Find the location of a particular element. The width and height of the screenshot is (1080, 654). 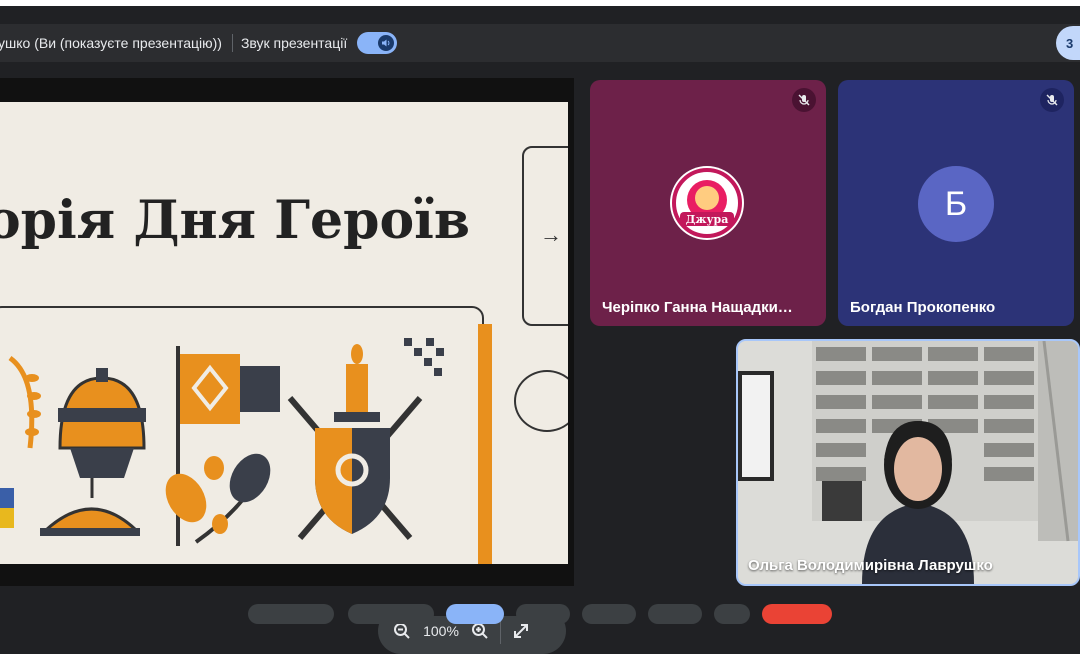

more-options-button is located at coordinates (732, 614).